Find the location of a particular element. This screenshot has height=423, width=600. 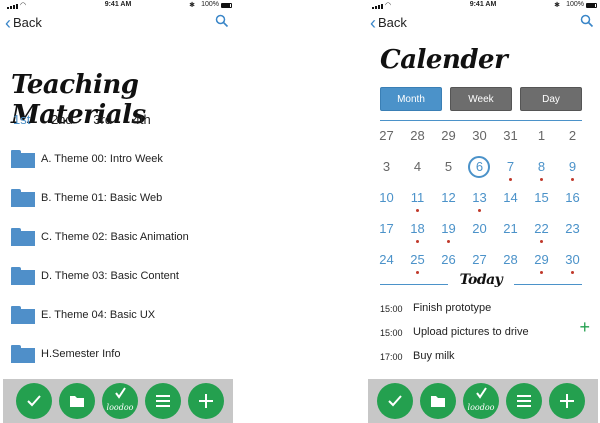

calendar-day: 11 is located at coordinates (417, 201).